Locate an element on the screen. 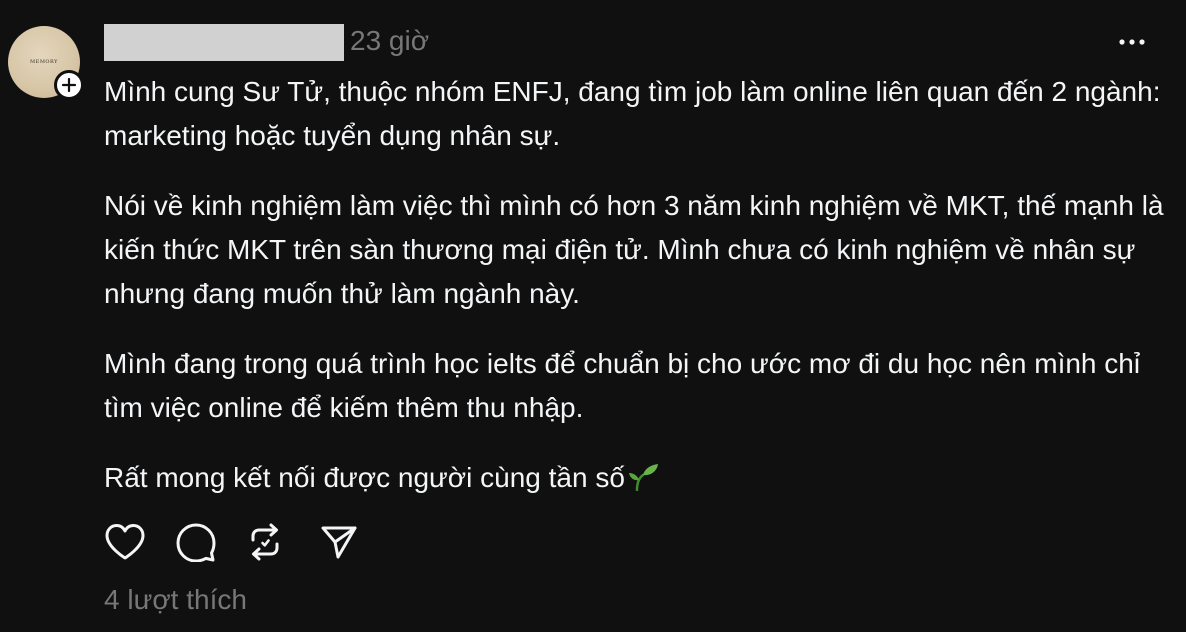 The width and height of the screenshot is (1186, 632). post-actions is located at coordinates (248, 542).